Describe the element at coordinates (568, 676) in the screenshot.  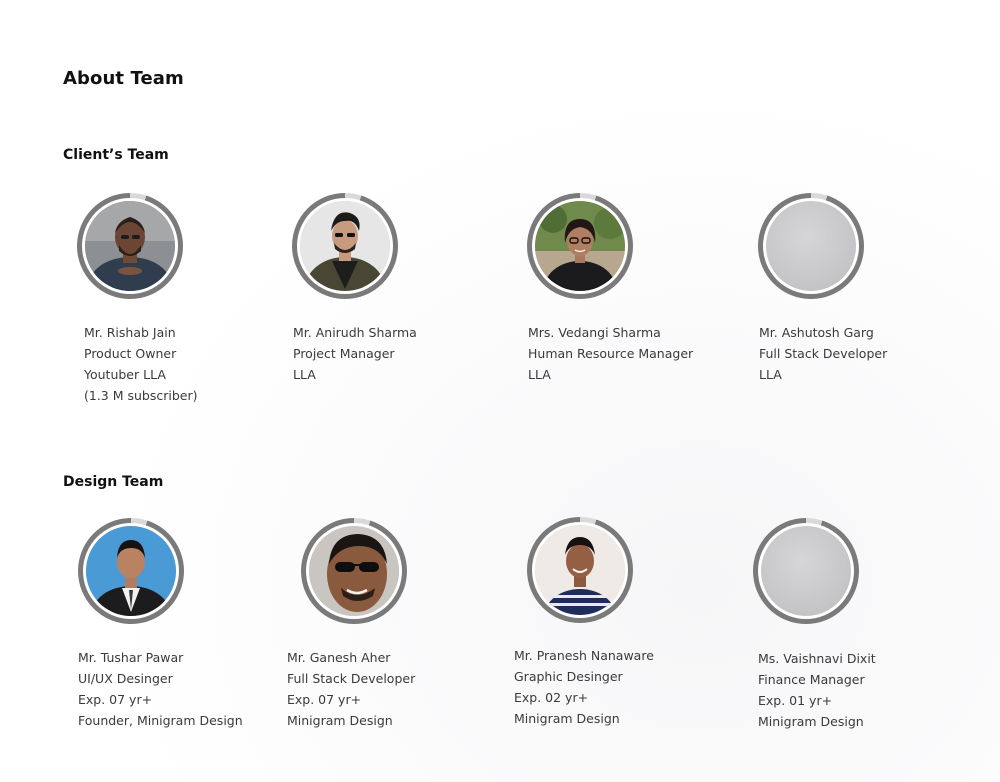
I see `member-role: Graphic Desinger` at that location.